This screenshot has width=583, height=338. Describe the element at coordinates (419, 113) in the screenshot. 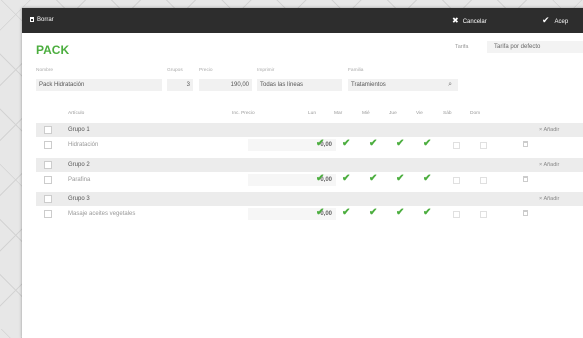

I see `col-vie: Vie` at that location.